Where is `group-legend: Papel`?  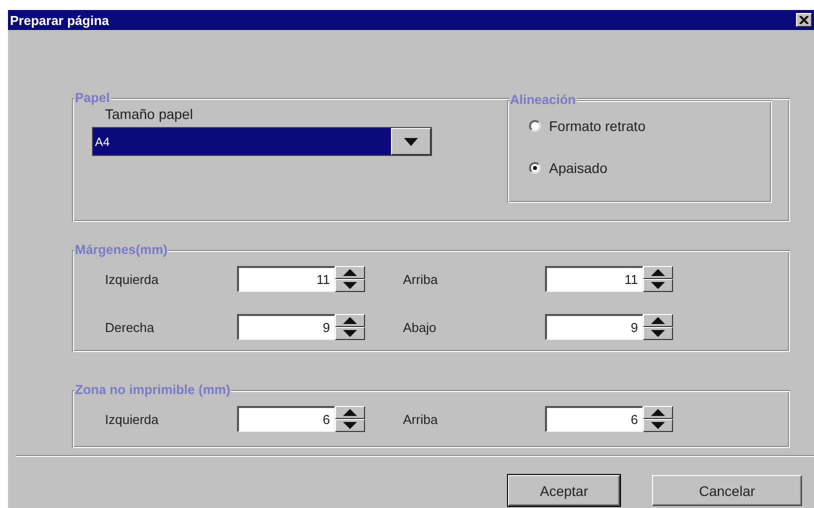 group-legend: Papel is located at coordinates (92, 97).